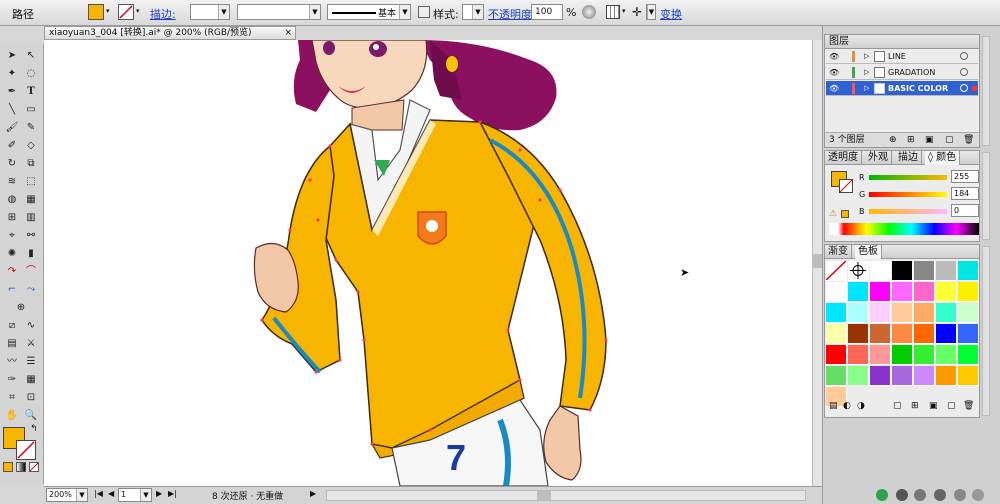  I want to click on tab-appearance: 外观, so click(878, 158).